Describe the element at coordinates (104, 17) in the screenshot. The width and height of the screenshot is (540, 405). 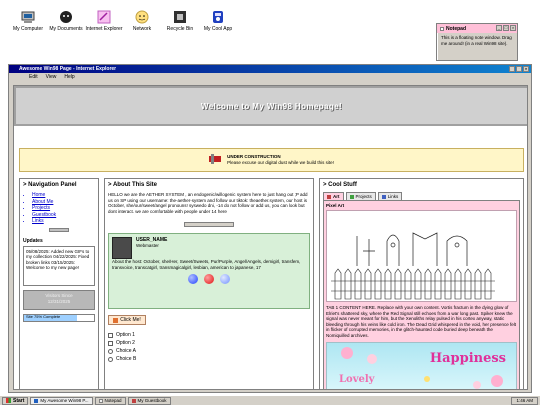
I see `internet-explorer-icon` at that location.